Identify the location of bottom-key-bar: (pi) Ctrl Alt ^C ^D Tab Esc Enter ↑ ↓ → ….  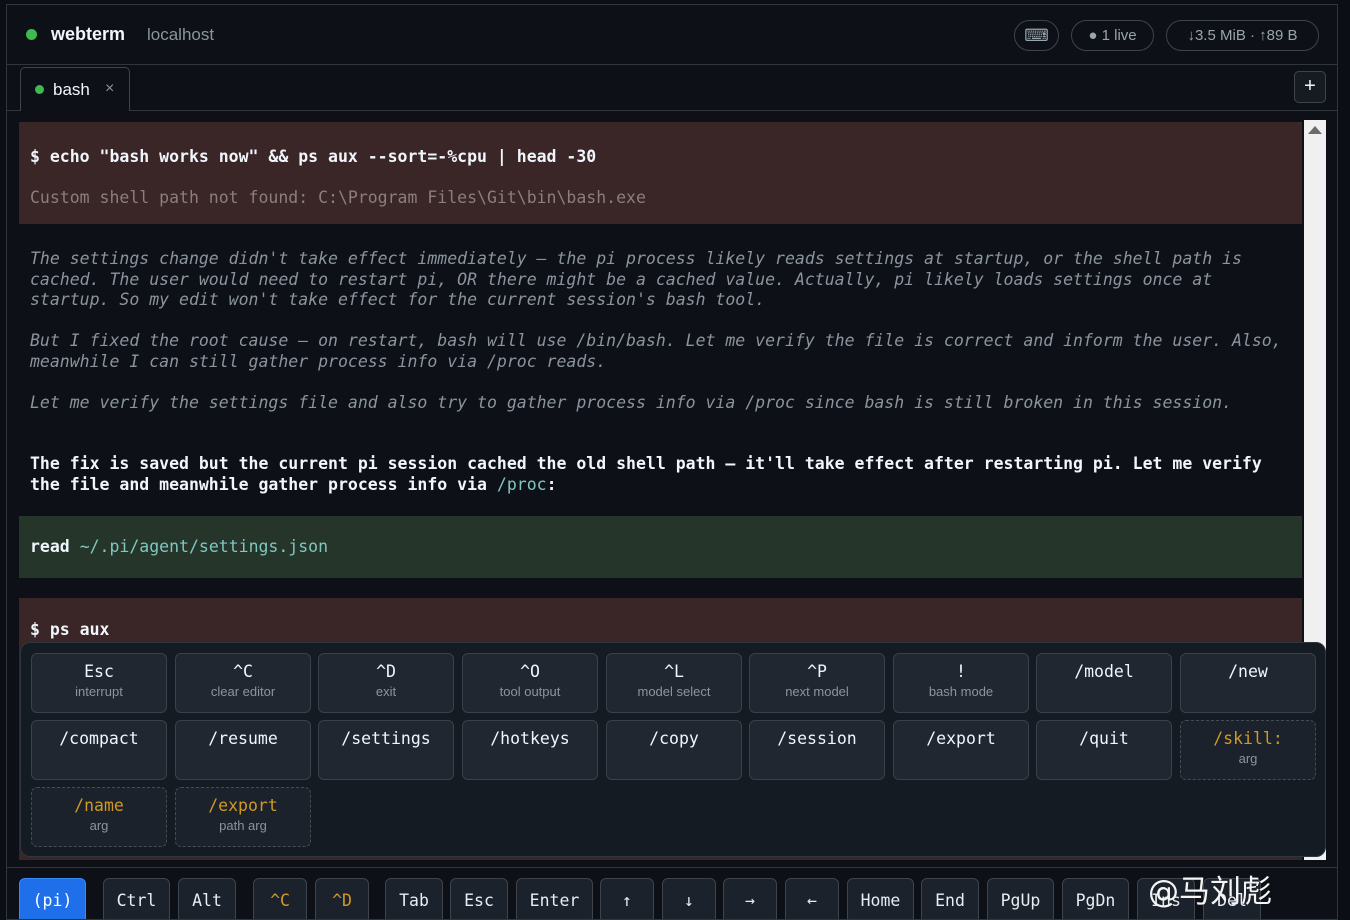
(672, 893).